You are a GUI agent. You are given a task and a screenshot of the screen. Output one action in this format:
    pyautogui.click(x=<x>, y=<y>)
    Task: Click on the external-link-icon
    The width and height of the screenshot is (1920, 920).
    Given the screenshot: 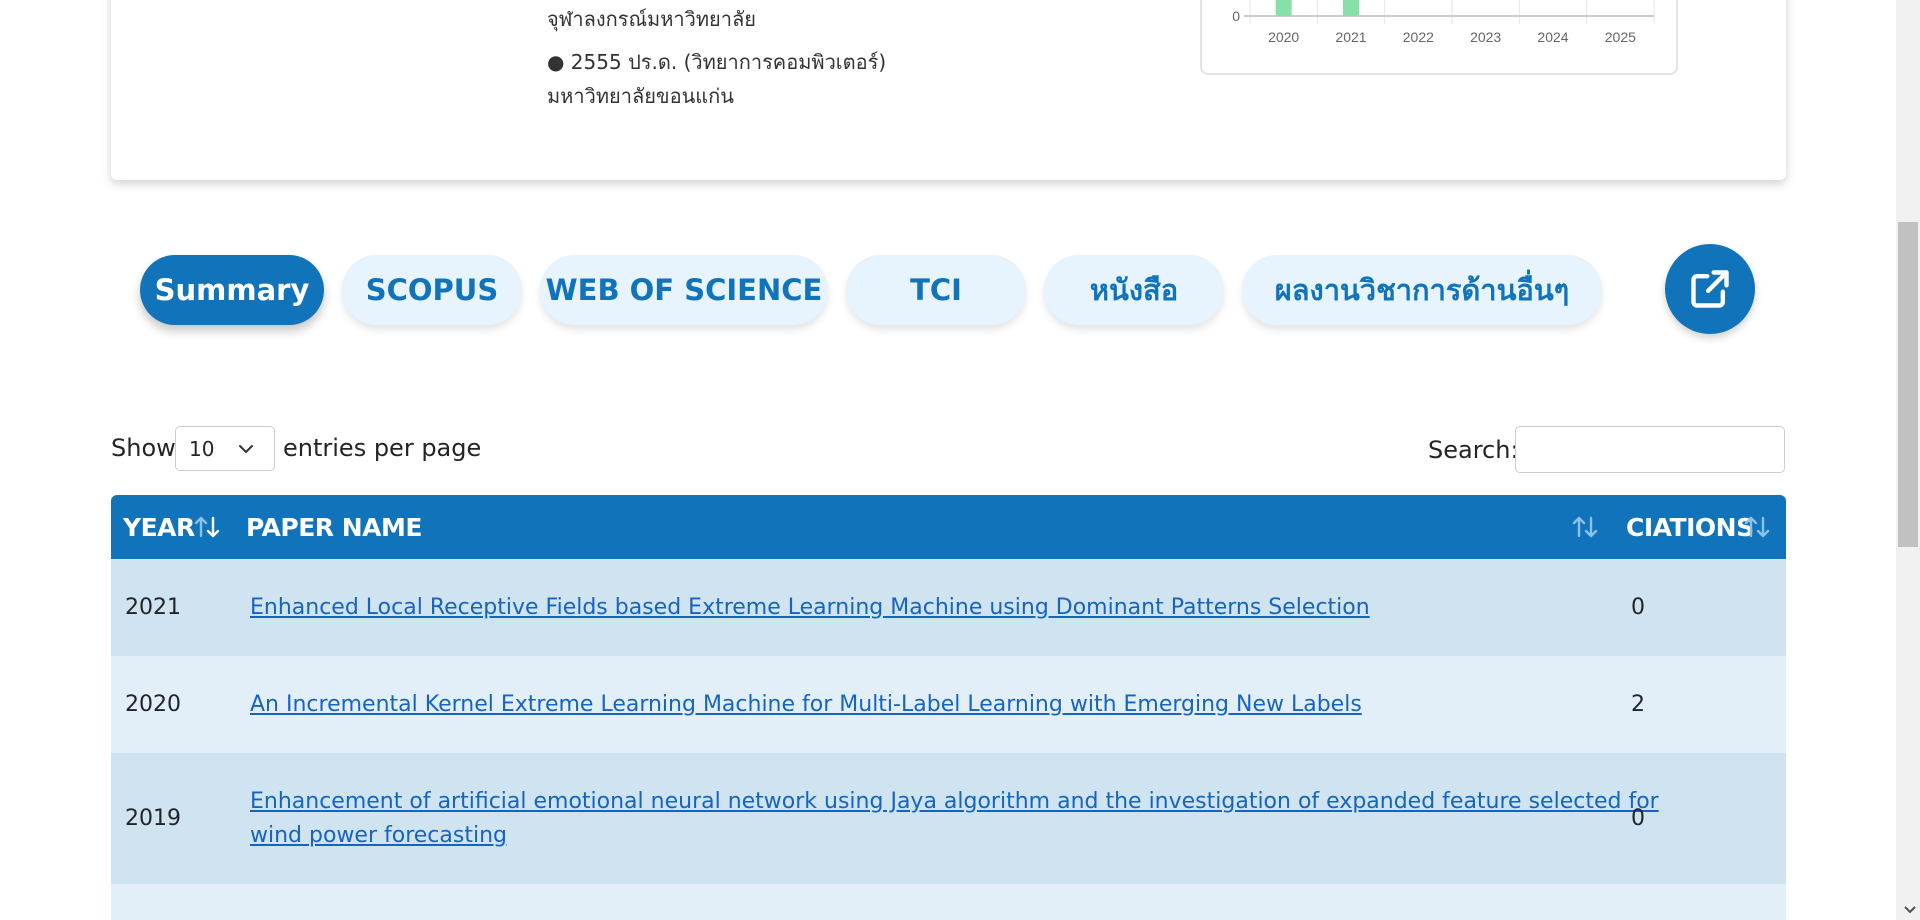 What is the action you would take?
    pyautogui.click(x=1710, y=289)
    